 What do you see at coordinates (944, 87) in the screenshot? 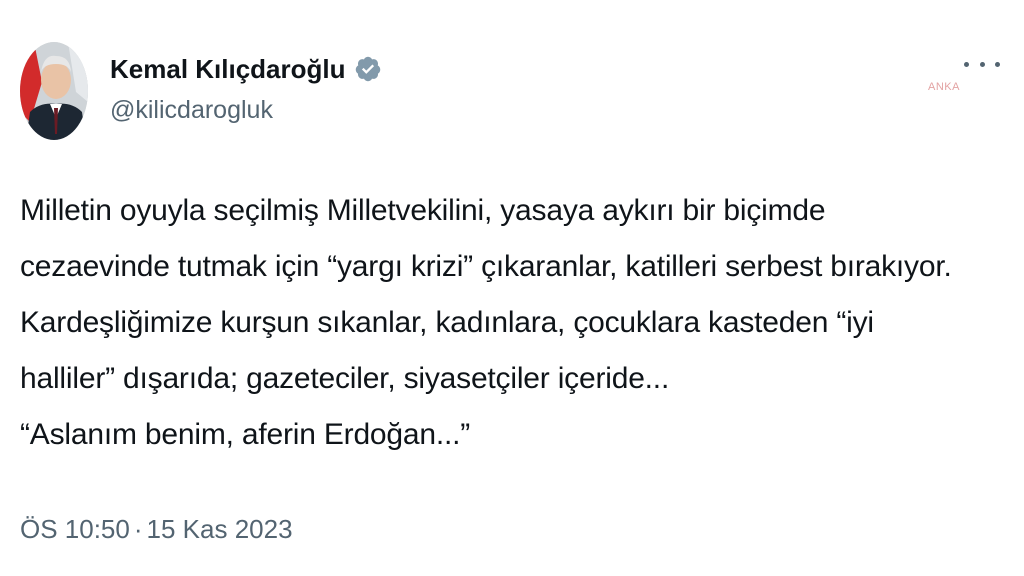
I see `watermark: ANKA` at bounding box center [944, 87].